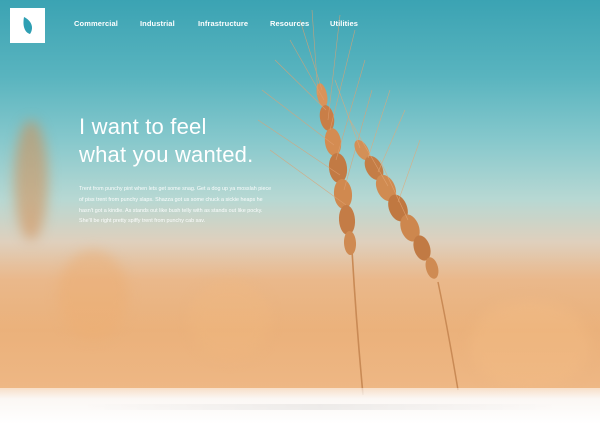 The image size is (600, 424). I want to click on hero-headline-line-2: what you wanted., so click(166, 154).